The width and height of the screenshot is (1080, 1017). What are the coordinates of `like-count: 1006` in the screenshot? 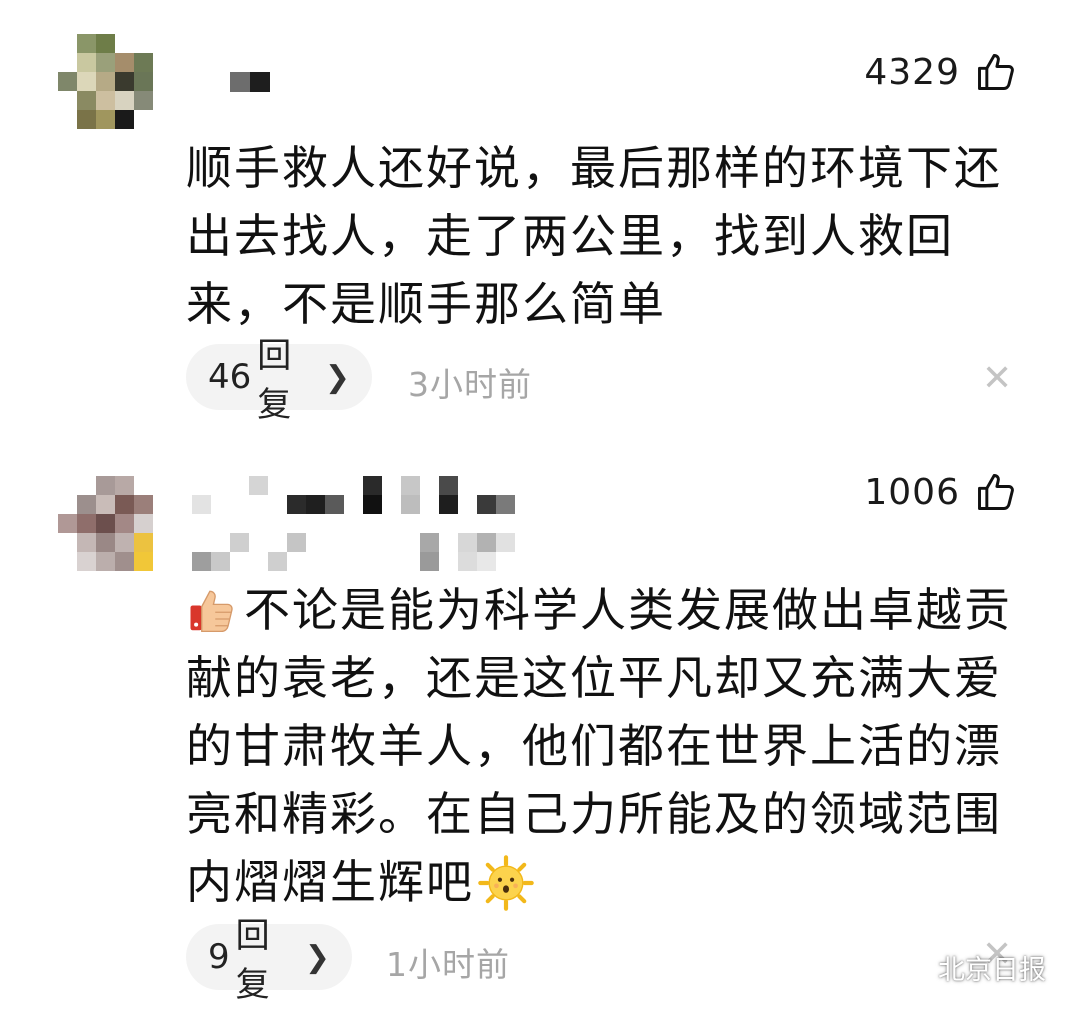 It's located at (912, 492).